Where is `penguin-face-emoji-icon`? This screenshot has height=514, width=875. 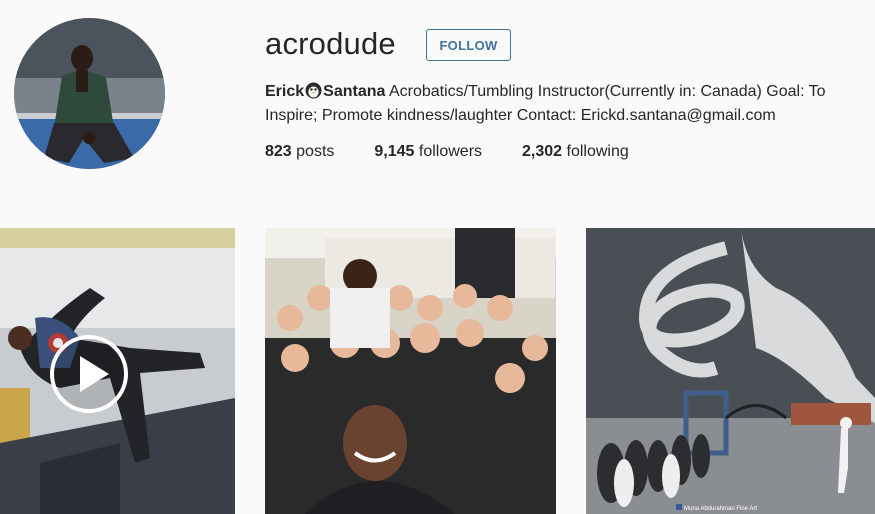 penguin-face-emoji-icon is located at coordinates (313, 90).